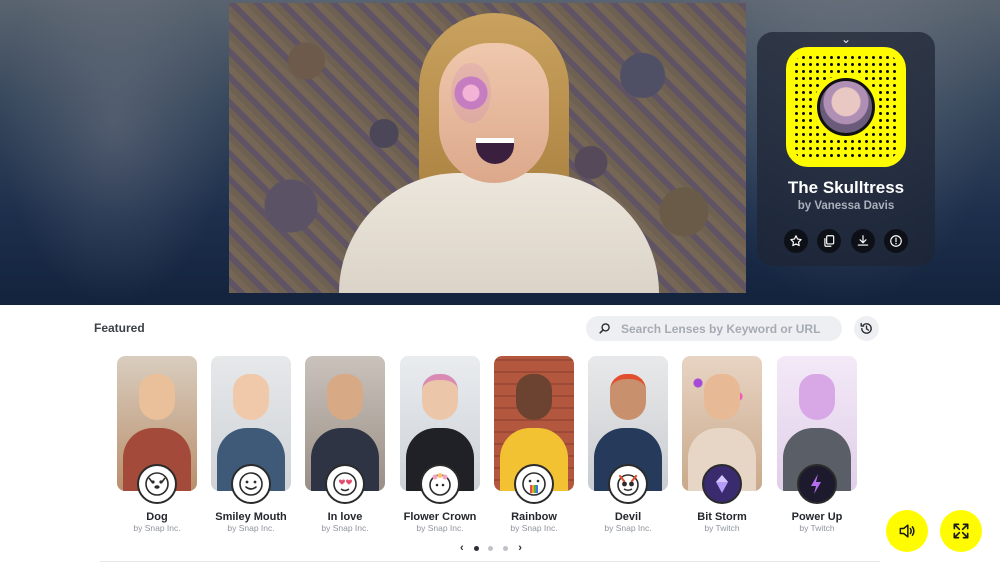  What do you see at coordinates (817, 445) in the screenshot?
I see `lens-tile-power-up: Power Up by Twitch` at bounding box center [817, 445].